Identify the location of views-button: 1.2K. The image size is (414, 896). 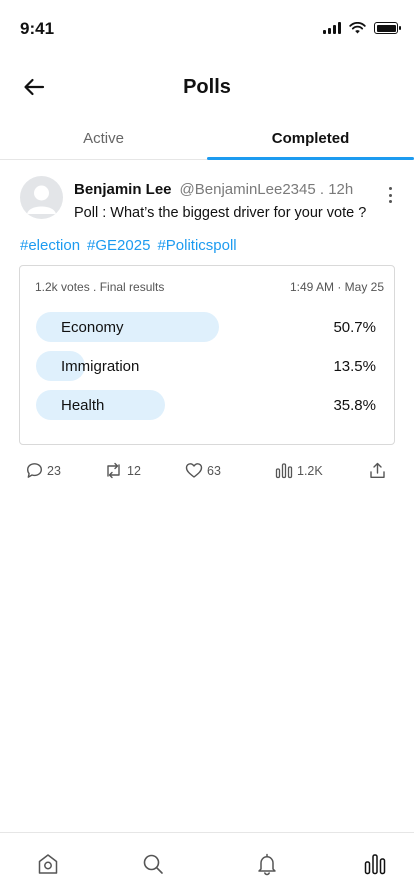
(299, 470).